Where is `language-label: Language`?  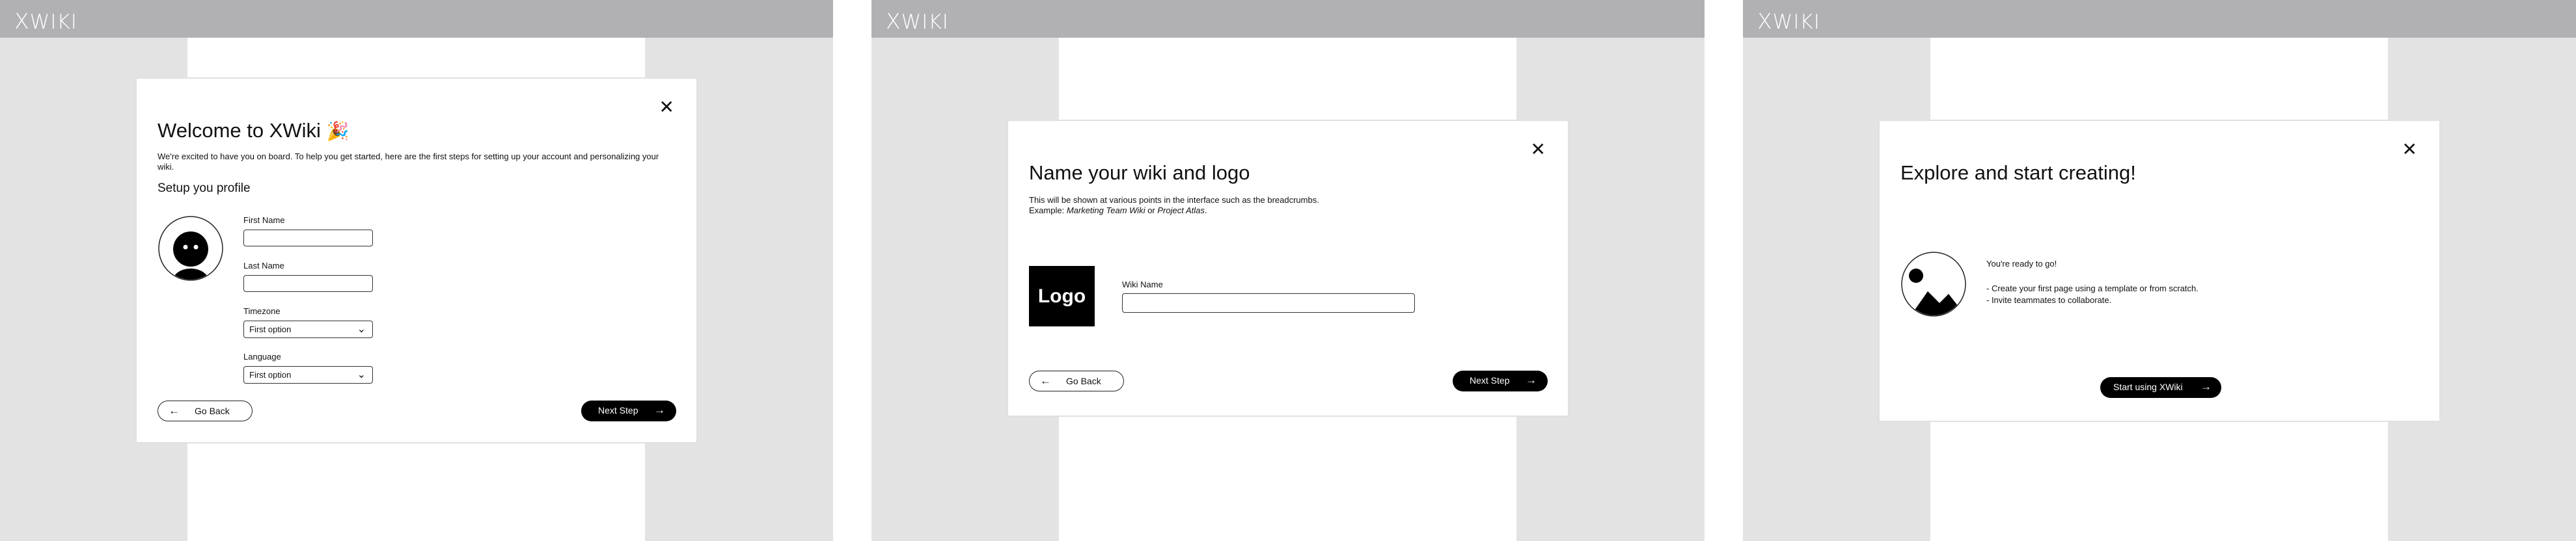 language-label: Language is located at coordinates (262, 357).